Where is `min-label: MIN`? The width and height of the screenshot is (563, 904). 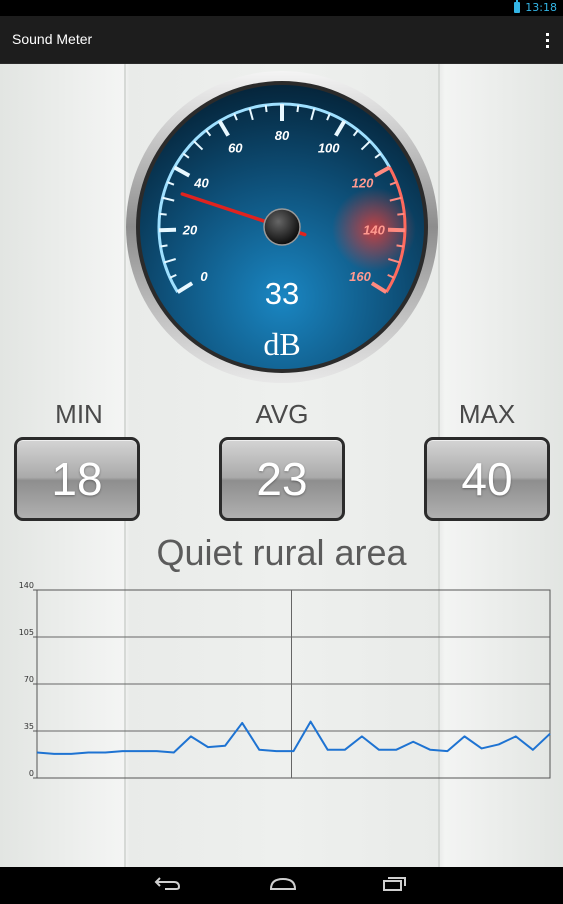 min-label: MIN is located at coordinates (79, 414).